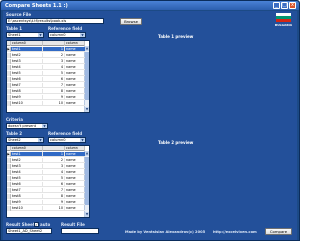 The height and width of the screenshot is (241, 320). I want to click on table2-select: Sheet2 ▼, so click(25, 140).